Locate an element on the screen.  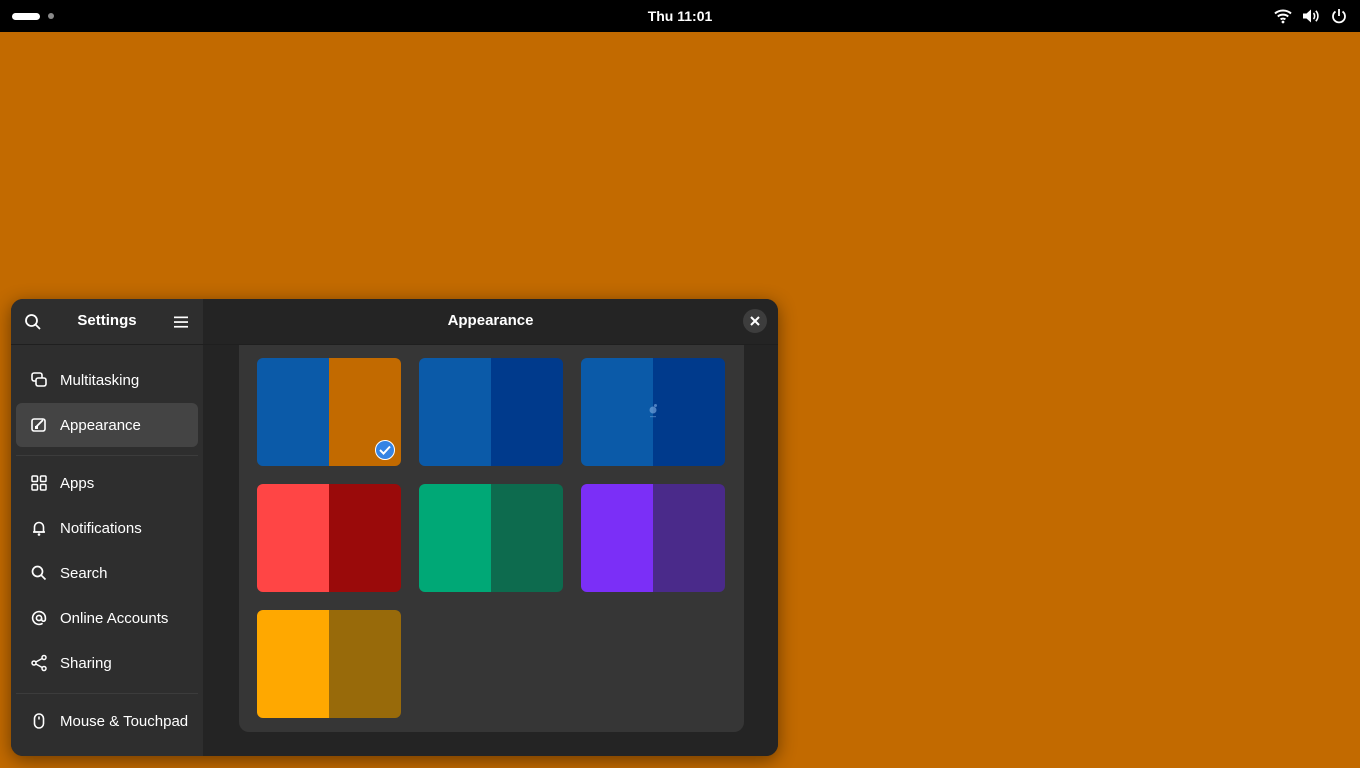
main-menu-button is located at coordinates (181, 322).